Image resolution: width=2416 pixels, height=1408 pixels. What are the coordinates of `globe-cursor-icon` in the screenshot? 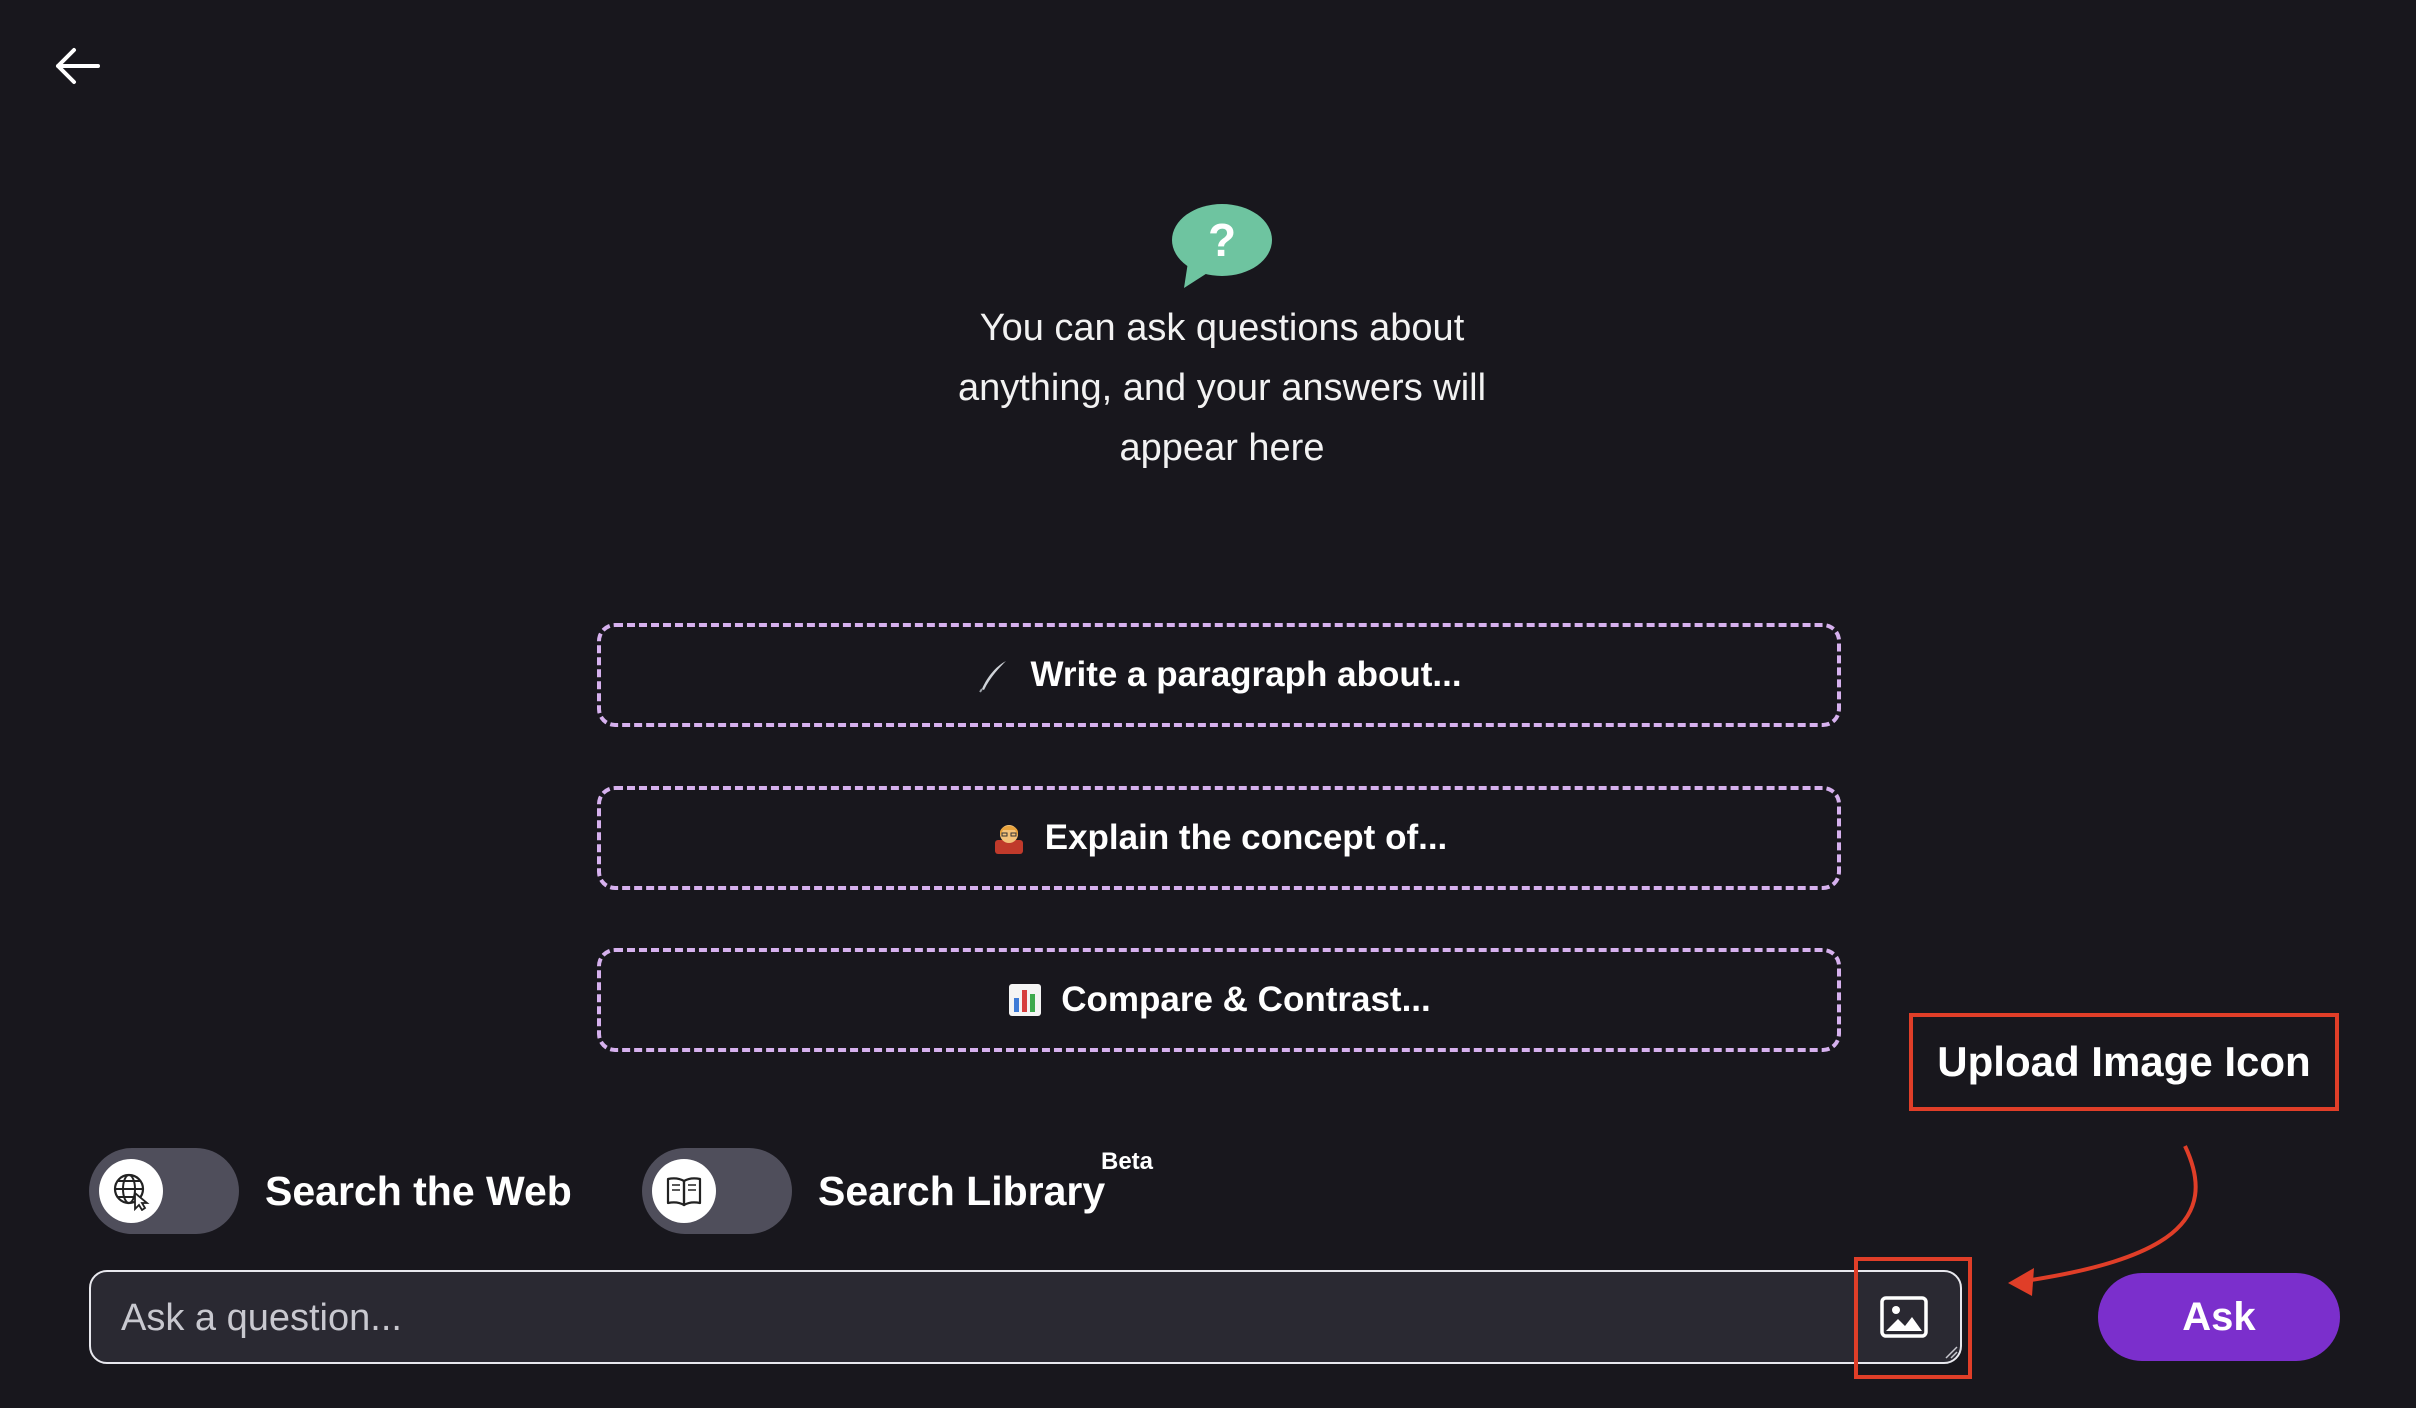 It's located at (131, 1192).